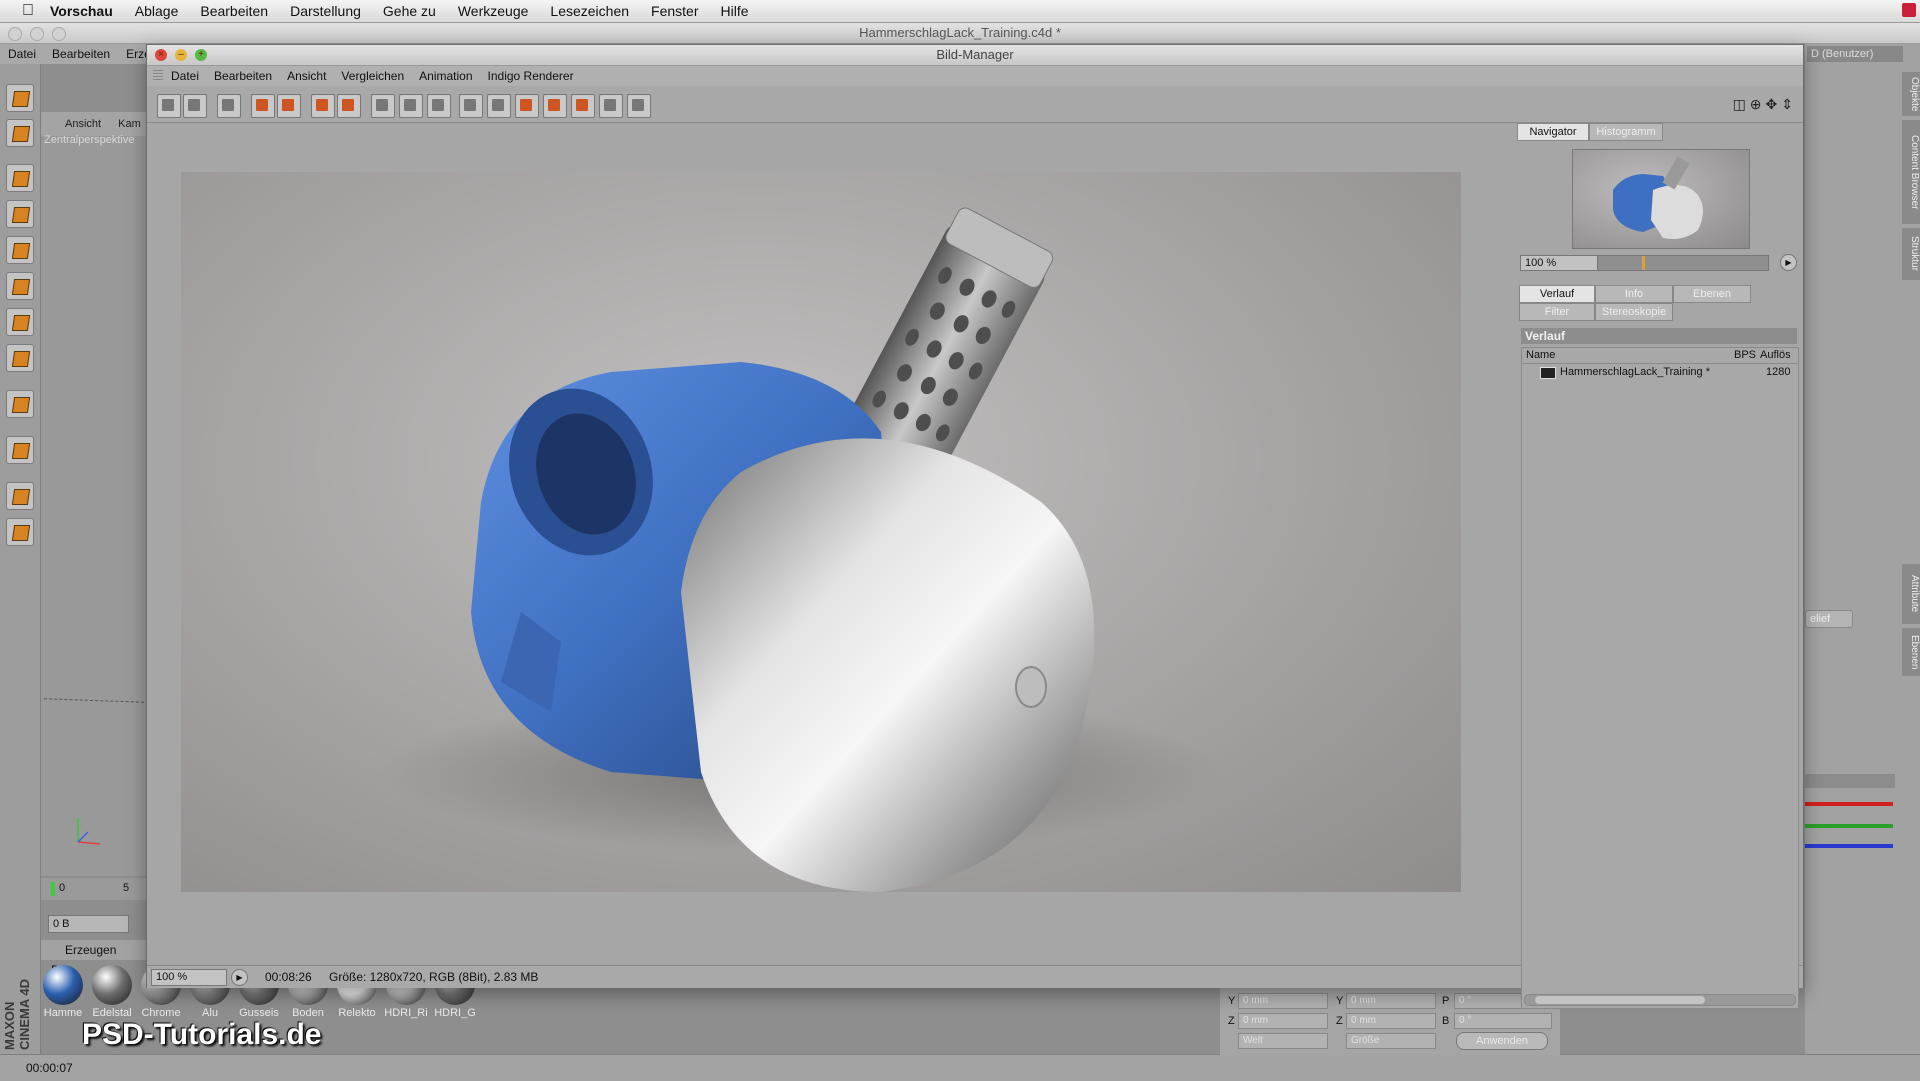 The height and width of the screenshot is (1081, 1920). What do you see at coordinates (1540, 355) in the screenshot?
I see `col-name: Name` at bounding box center [1540, 355].